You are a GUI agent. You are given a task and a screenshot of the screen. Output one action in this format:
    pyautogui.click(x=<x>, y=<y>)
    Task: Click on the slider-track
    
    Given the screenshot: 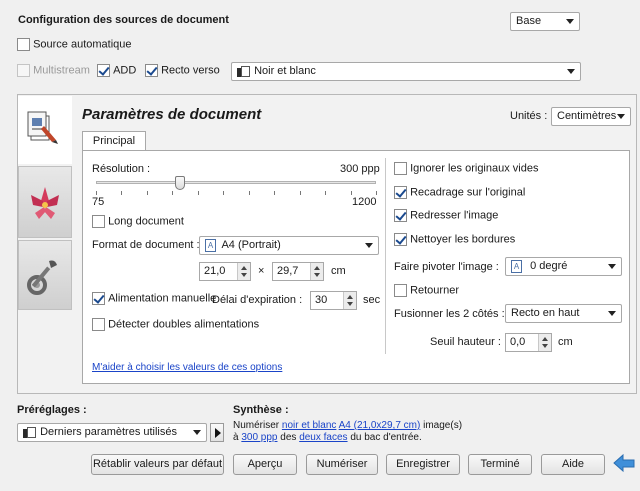 What is the action you would take?
    pyautogui.click(x=236, y=182)
    